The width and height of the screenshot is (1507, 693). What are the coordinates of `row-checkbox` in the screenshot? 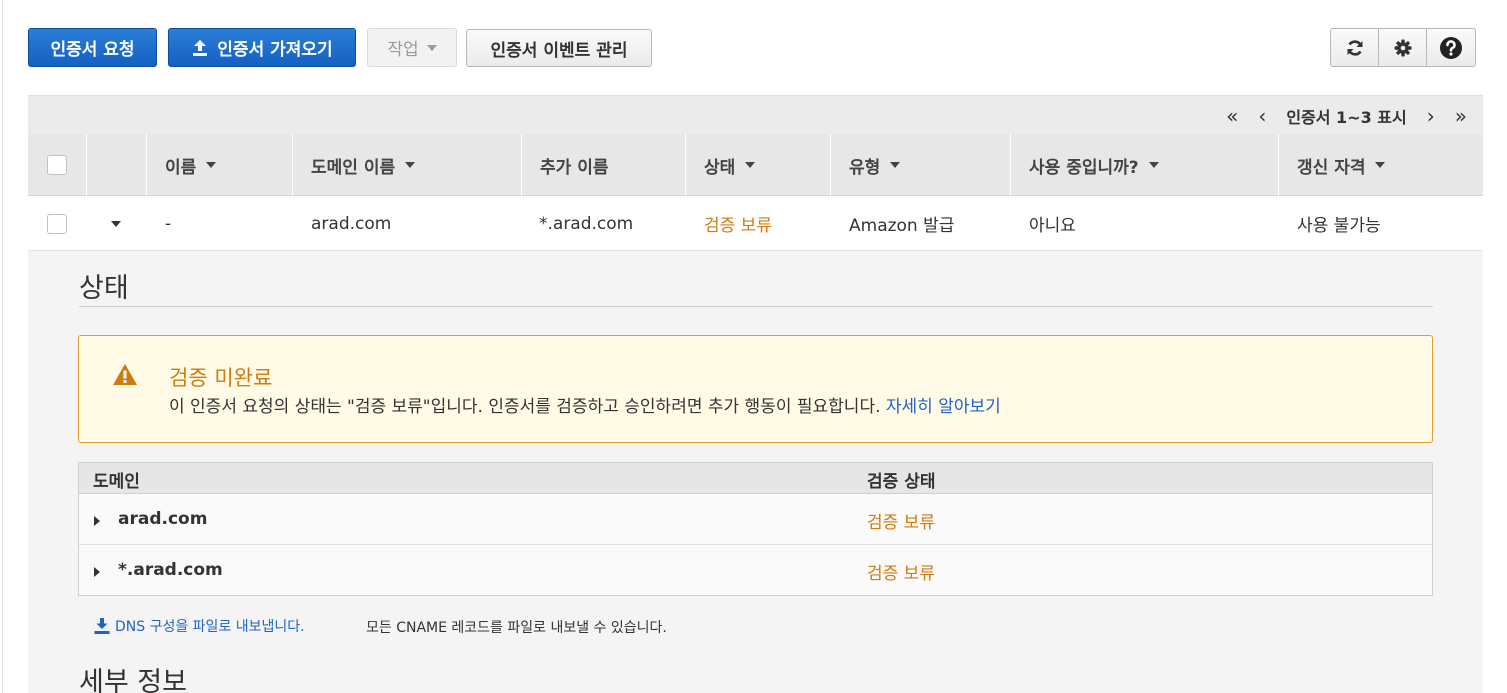 It's located at (57, 223).